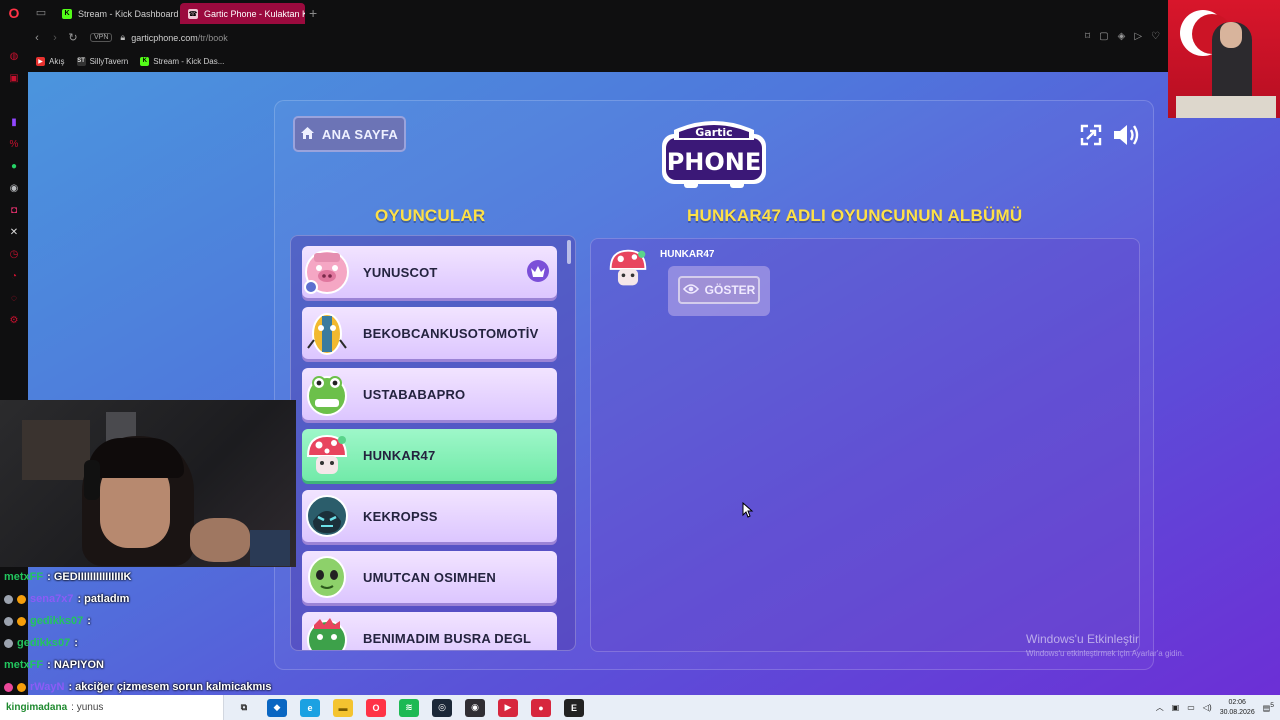 The height and width of the screenshot is (720, 1280). I want to click on x-icon: ✕, so click(14, 232).